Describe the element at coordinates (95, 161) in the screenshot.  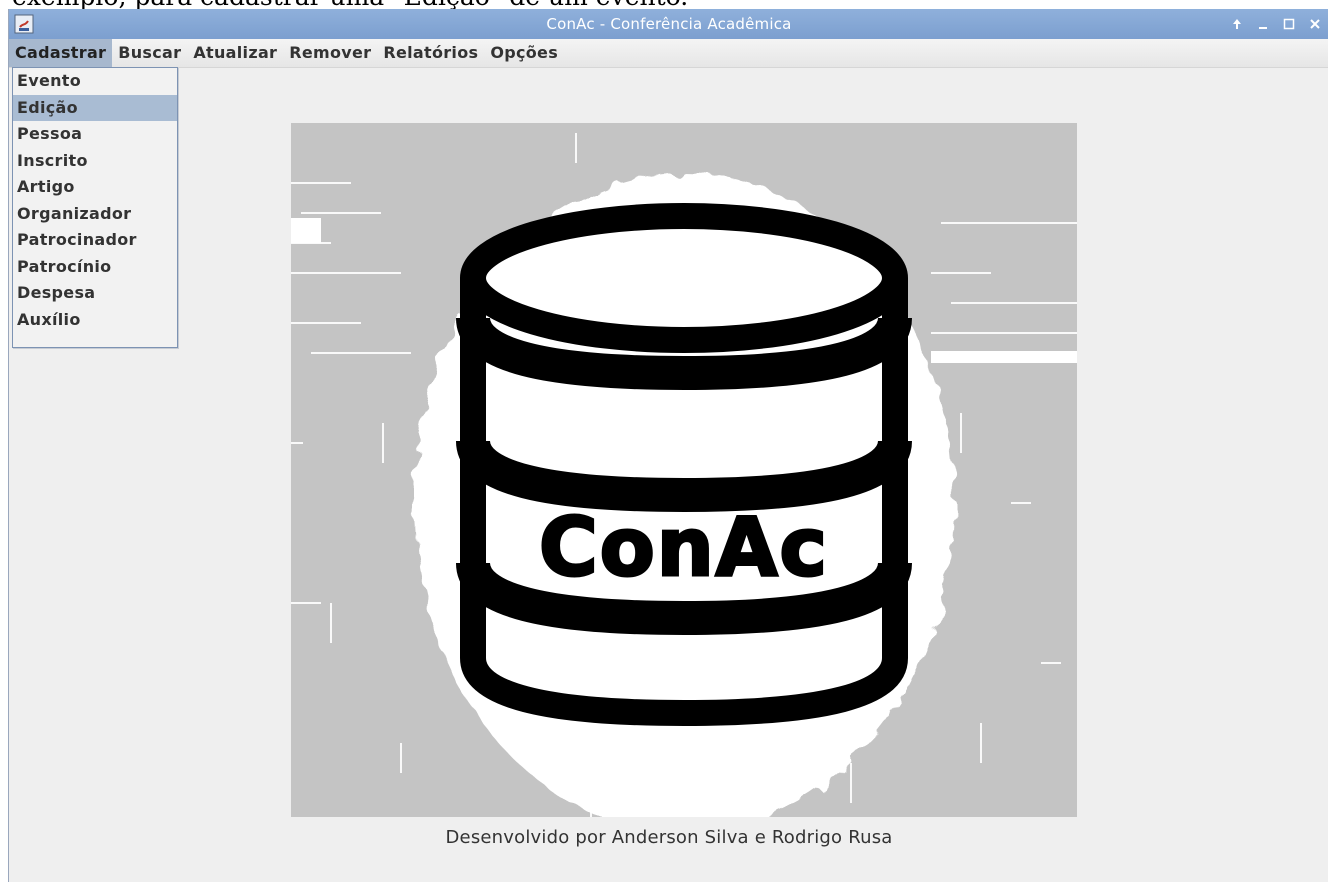
I see `menu-item-inscrito: Inscrito` at that location.